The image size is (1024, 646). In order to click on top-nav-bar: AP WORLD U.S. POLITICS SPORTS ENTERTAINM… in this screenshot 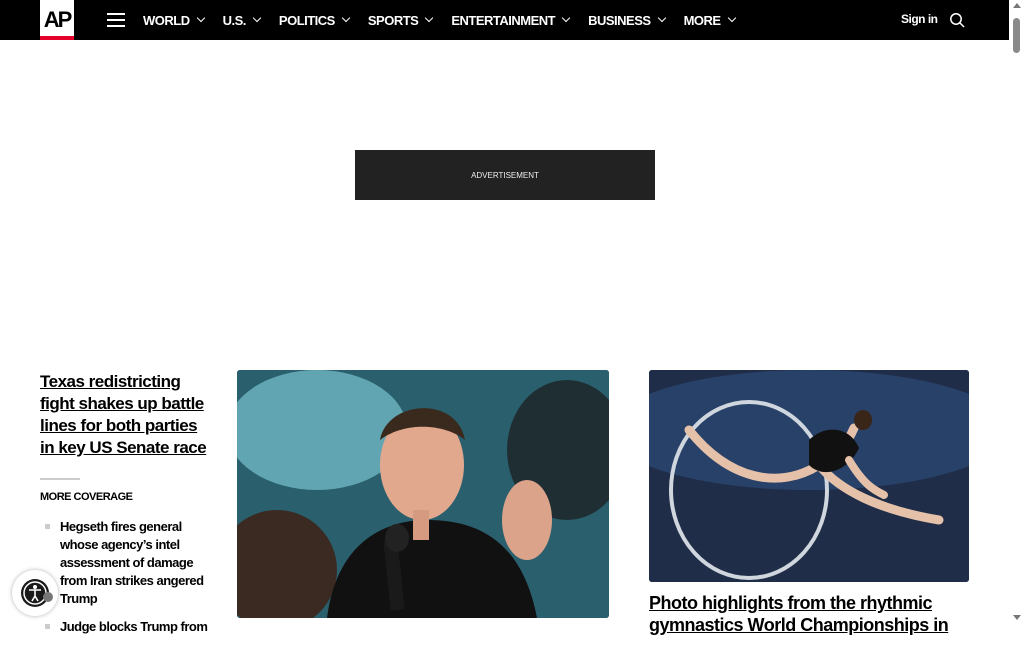, I will do `click(504, 20)`.